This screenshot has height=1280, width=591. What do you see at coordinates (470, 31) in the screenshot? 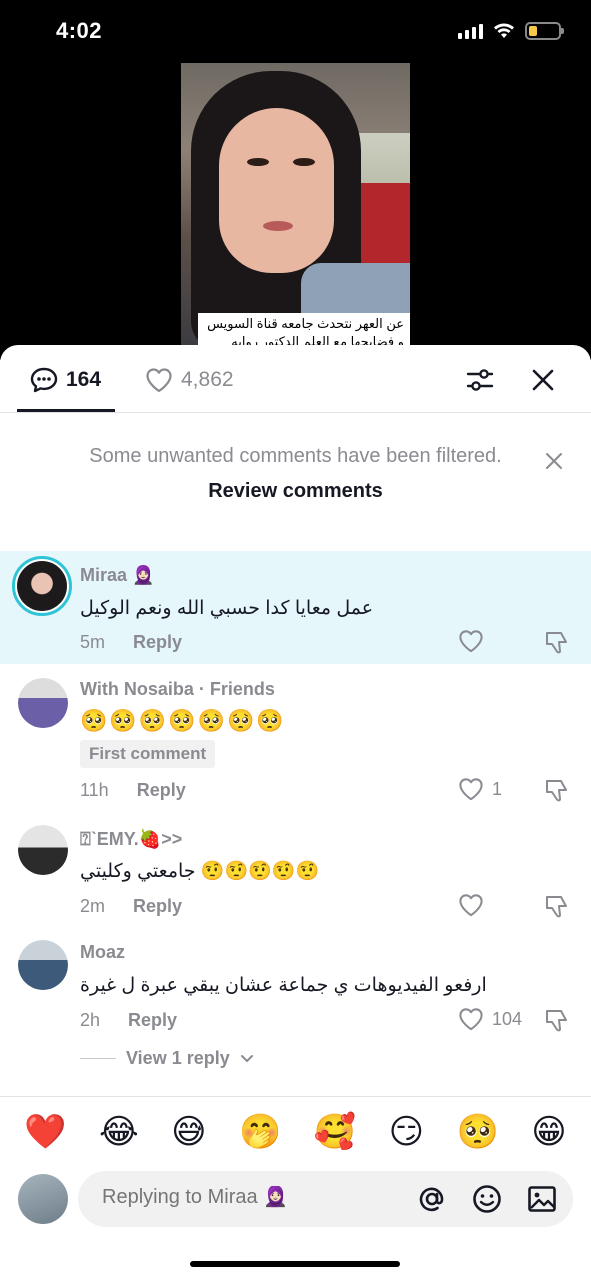
I see `cellular-signal-icon` at bounding box center [470, 31].